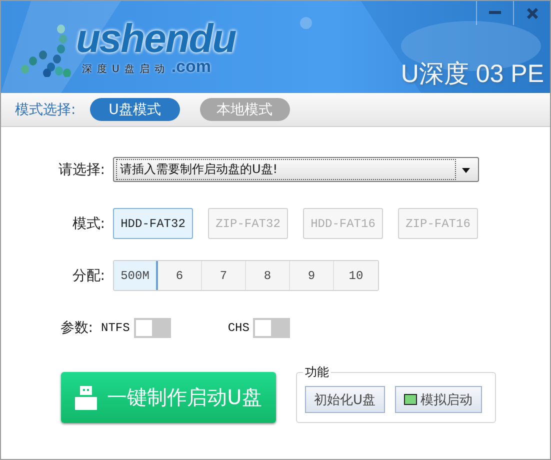 This screenshot has height=460, width=551. I want to click on size-option: 6, so click(180, 275).